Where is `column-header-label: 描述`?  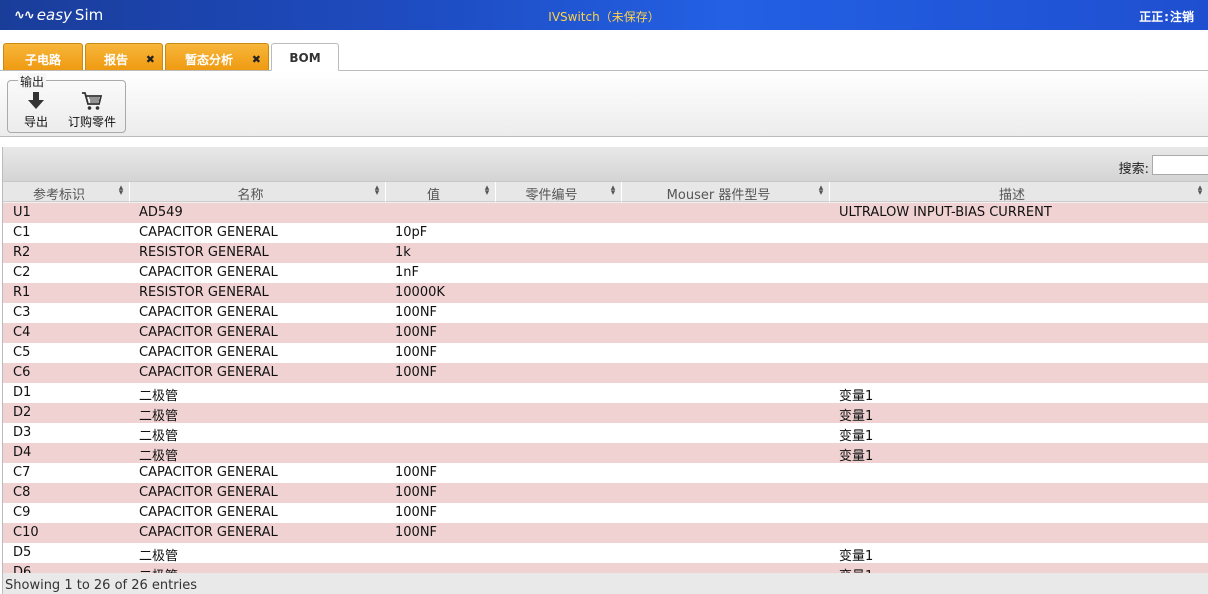 column-header-label: 描述 is located at coordinates (1011, 195).